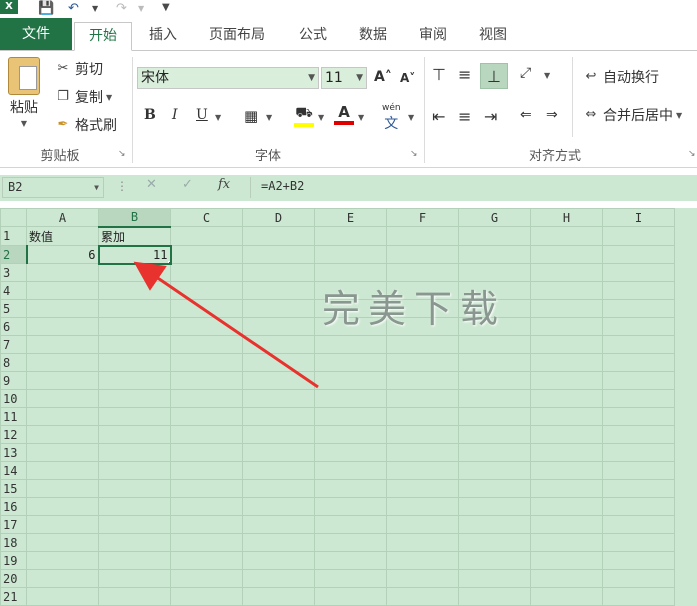 The width and height of the screenshot is (697, 606). Describe the element at coordinates (638, 362) in the screenshot. I see `cell-i8` at that location.